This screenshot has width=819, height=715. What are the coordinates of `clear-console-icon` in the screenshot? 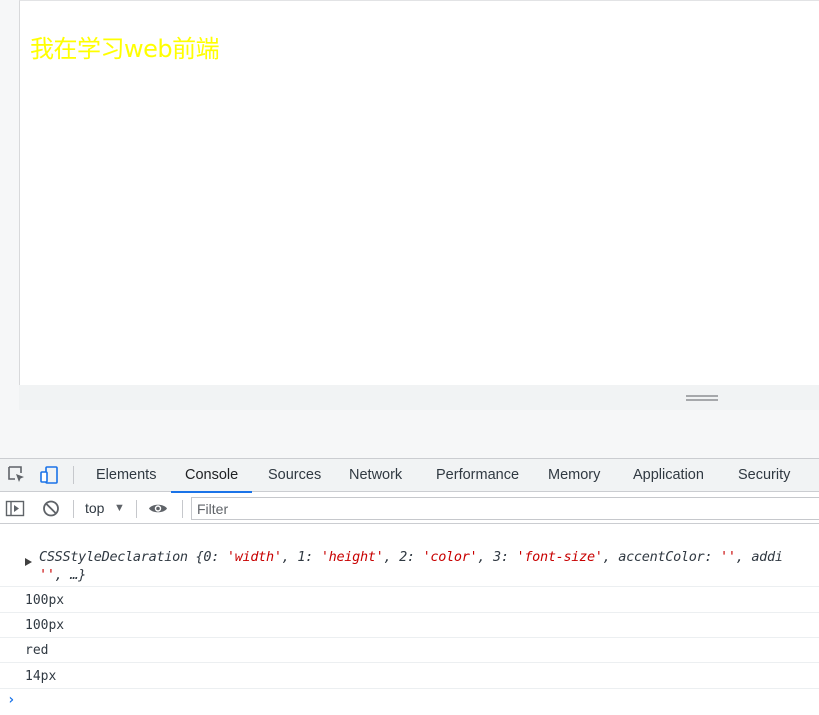 It's located at (51, 508).